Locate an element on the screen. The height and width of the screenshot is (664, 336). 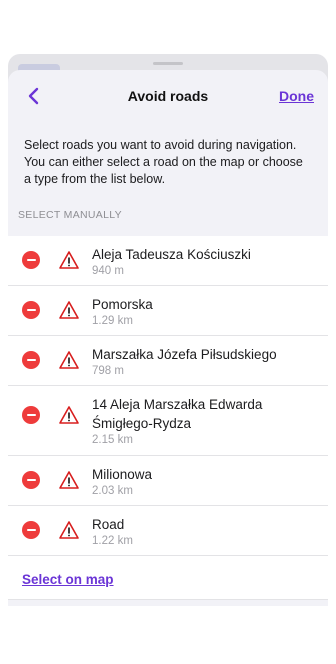
road-distance: 1.22 km is located at coordinates (112, 541).